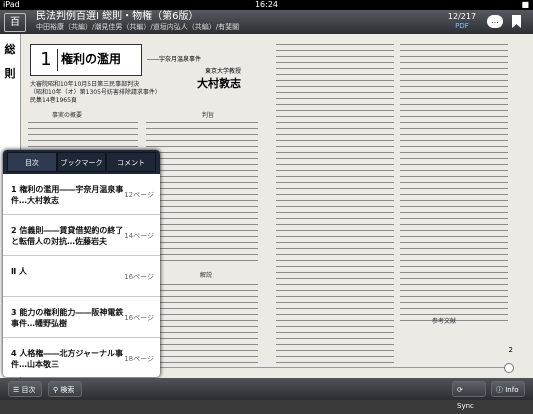 This screenshot has width=533, height=414. Describe the element at coordinates (67, 195) in the screenshot. I see `toc-item-title: 1 権利の濫用――宇奈月温泉事件…大村敦志` at that location.